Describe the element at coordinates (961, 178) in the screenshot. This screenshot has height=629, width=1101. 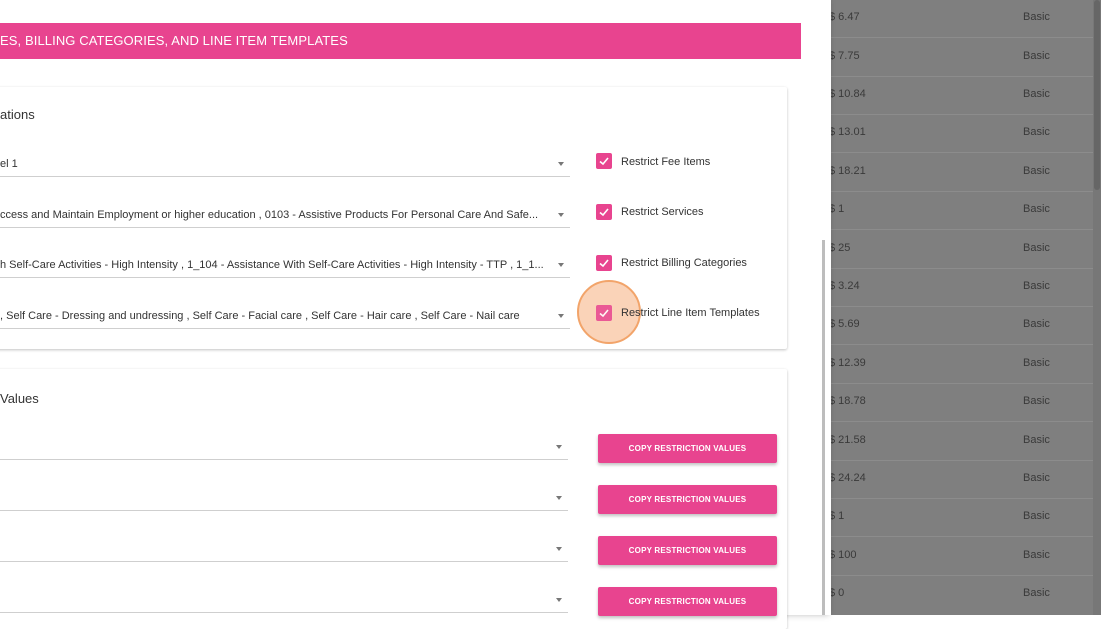
I see `bg-row: $ 18.21 Basic` at that location.